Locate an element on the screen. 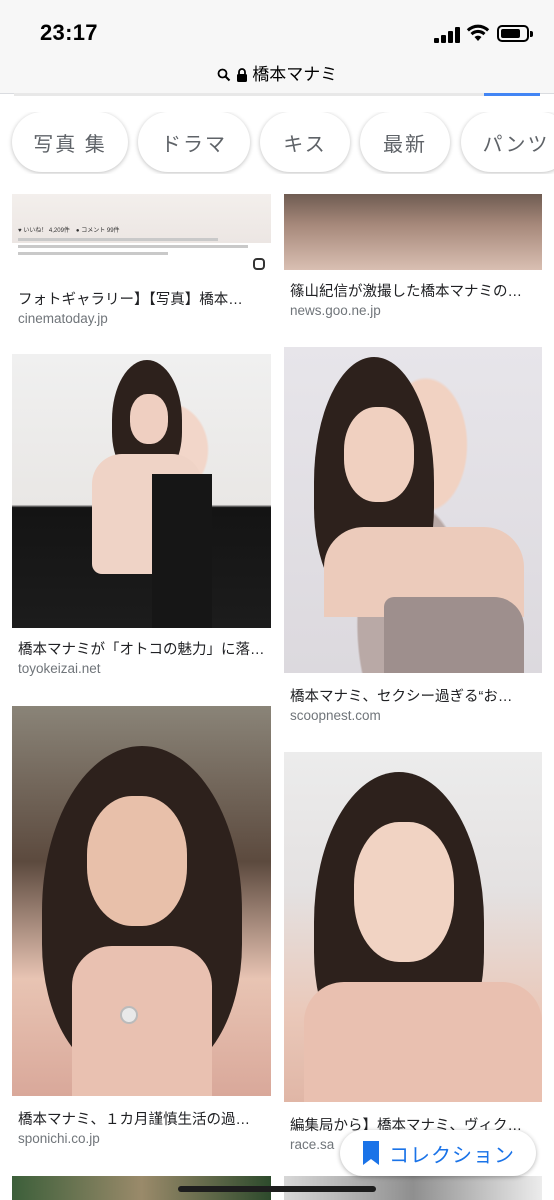 The height and width of the screenshot is (1200, 554). result-card: 篠山紀信が激撮した橋本マナミの… news.goo.ne.jp is located at coordinates (413, 264).